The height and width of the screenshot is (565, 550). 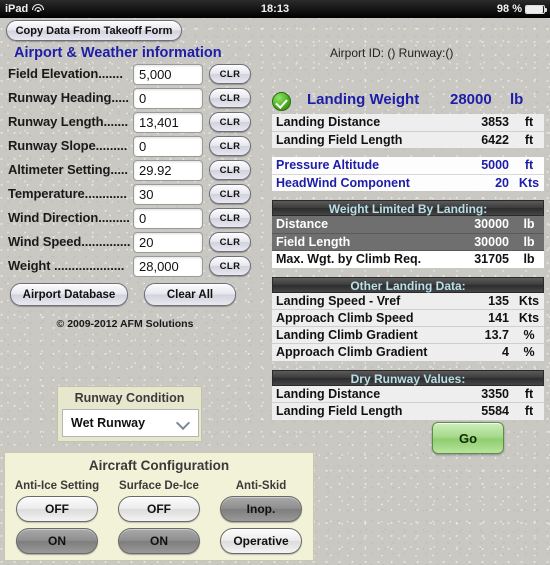 What do you see at coordinates (367, 123) in the screenshot?
I see `row-label: Landing Distance` at bounding box center [367, 123].